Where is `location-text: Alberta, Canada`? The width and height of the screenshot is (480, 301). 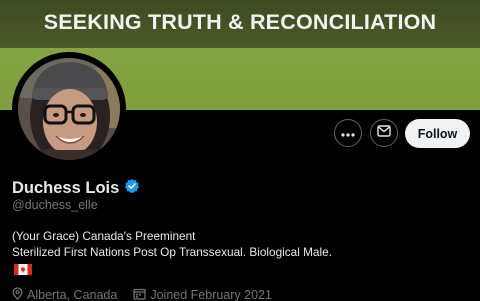 location-text: Alberta, Canada is located at coordinates (72, 294).